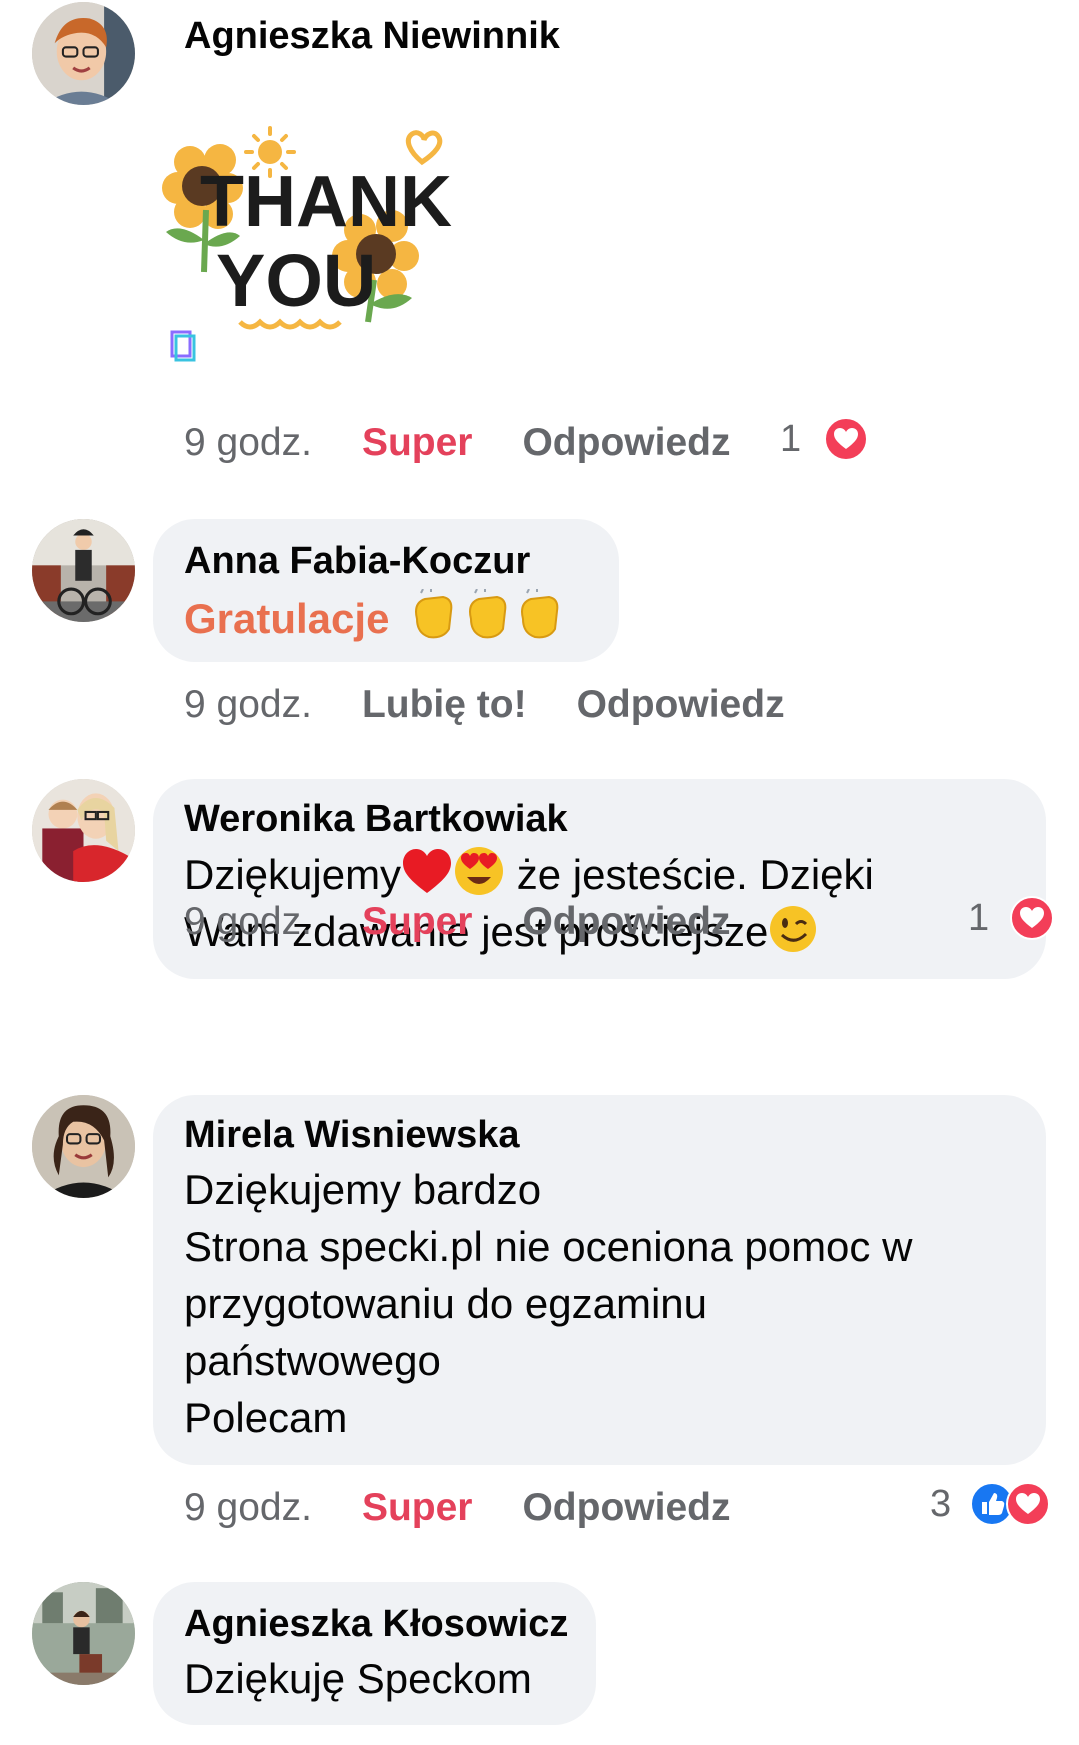  What do you see at coordinates (484, 615) in the screenshot?
I see `clapping-hands-emoji` at bounding box center [484, 615].